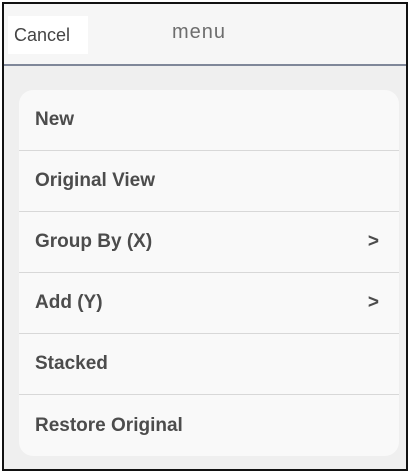 This screenshot has height=473, width=412. Describe the element at coordinates (199, 32) in the screenshot. I see `page-title: menu` at that location.